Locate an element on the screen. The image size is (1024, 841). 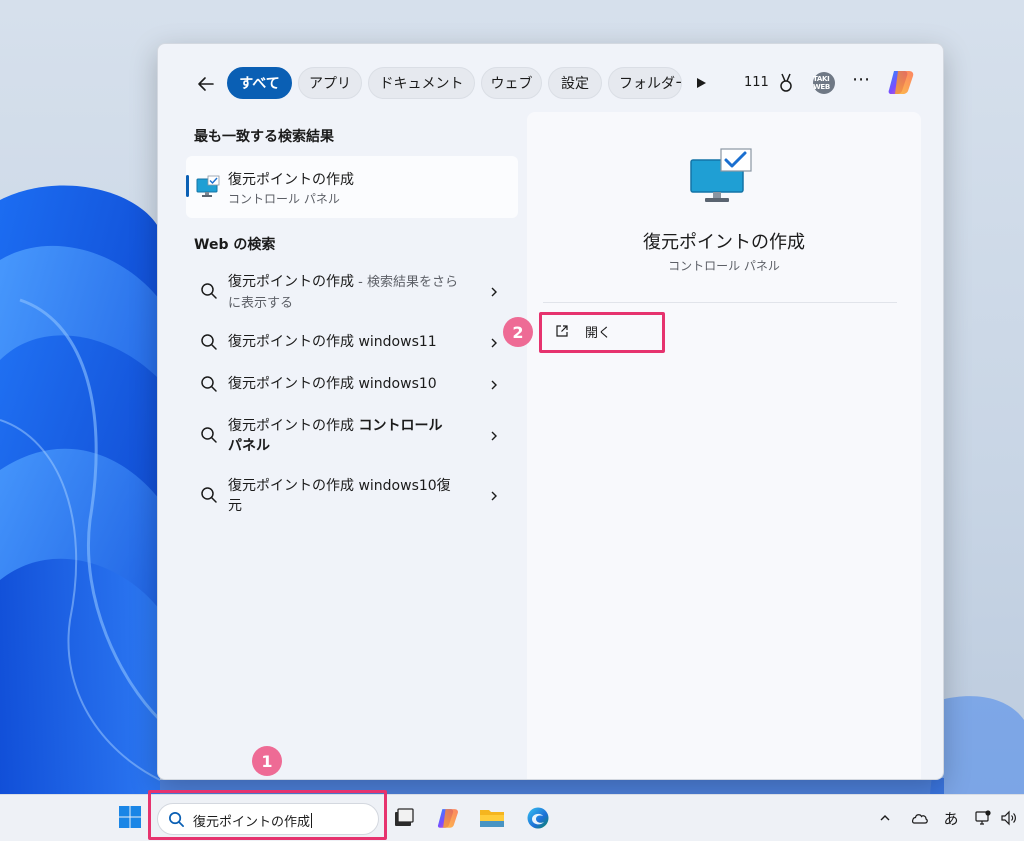
edge-browser-button is located at coordinates (538, 818).